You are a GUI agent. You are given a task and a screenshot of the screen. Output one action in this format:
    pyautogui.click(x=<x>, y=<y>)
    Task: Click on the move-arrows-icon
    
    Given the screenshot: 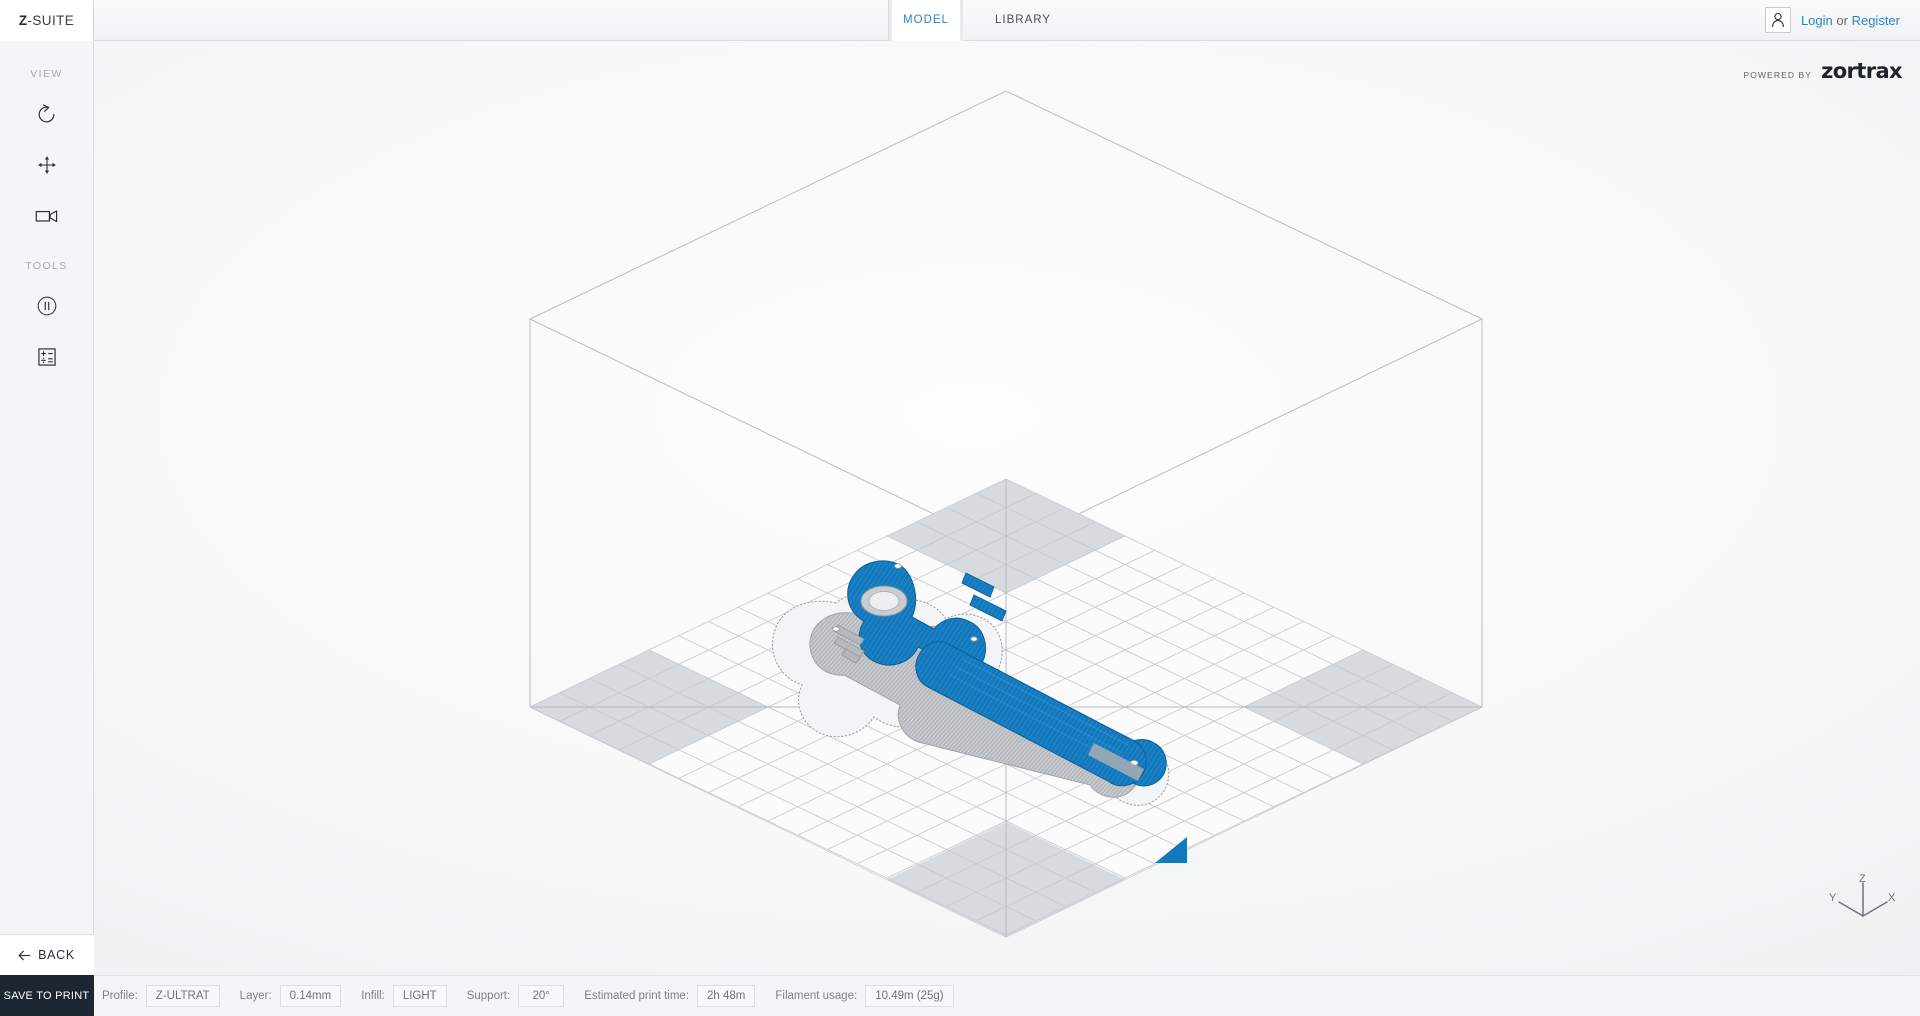 What is the action you would take?
    pyautogui.click(x=47, y=165)
    